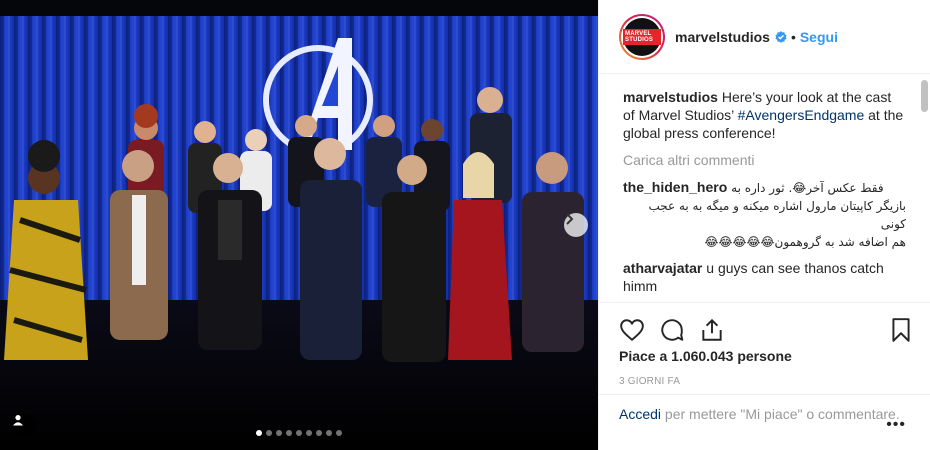 This screenshot has width=930, height=450. Describe the element at coordinates (712, 330) in the screenshot. I see `share-icon` at that location.